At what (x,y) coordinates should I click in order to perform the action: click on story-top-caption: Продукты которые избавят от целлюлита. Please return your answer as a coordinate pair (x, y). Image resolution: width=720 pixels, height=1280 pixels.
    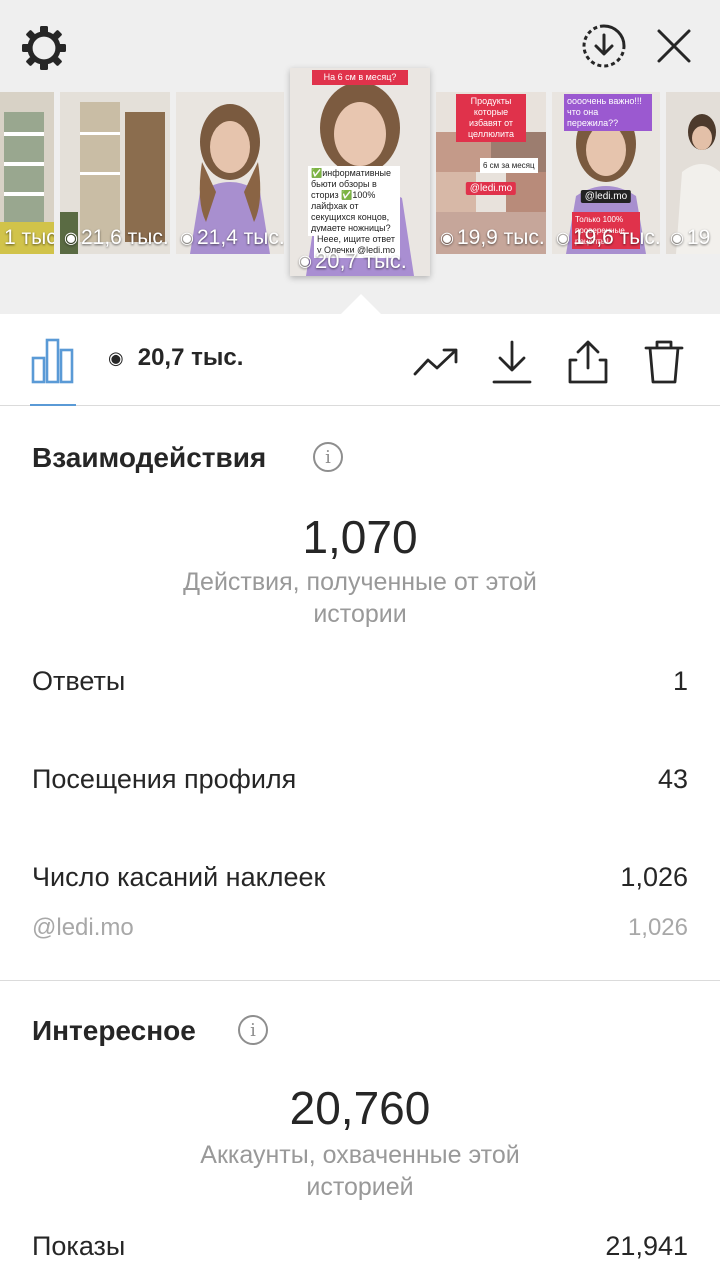
    Looking at the image, I should click on (491, 118).